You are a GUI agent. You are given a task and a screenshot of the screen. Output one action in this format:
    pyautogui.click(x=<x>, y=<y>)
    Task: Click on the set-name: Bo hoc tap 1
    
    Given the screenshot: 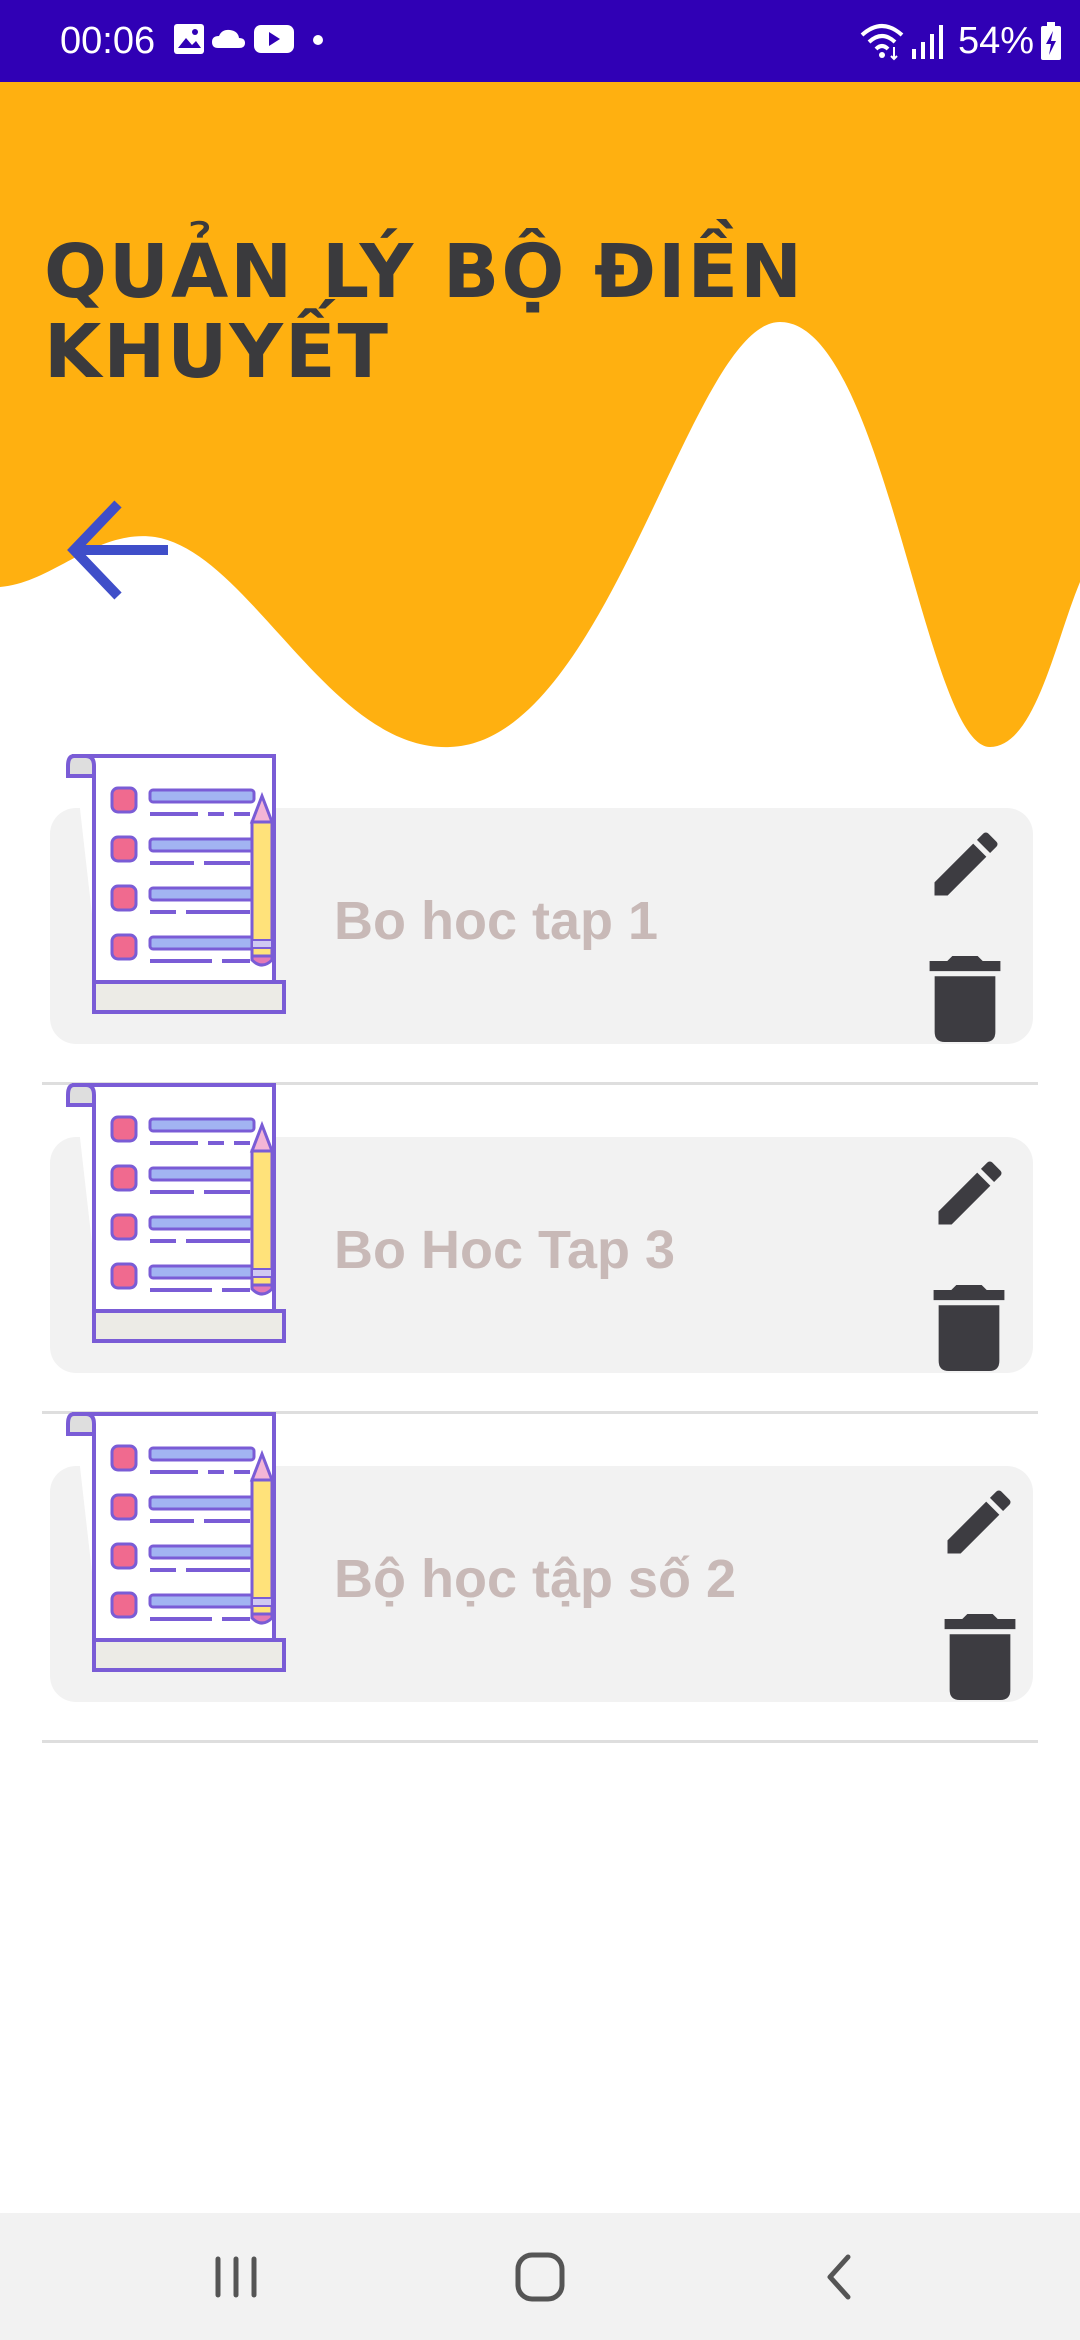 What is the action you would take?
    pyautogui.click(x=496, y=921)
    